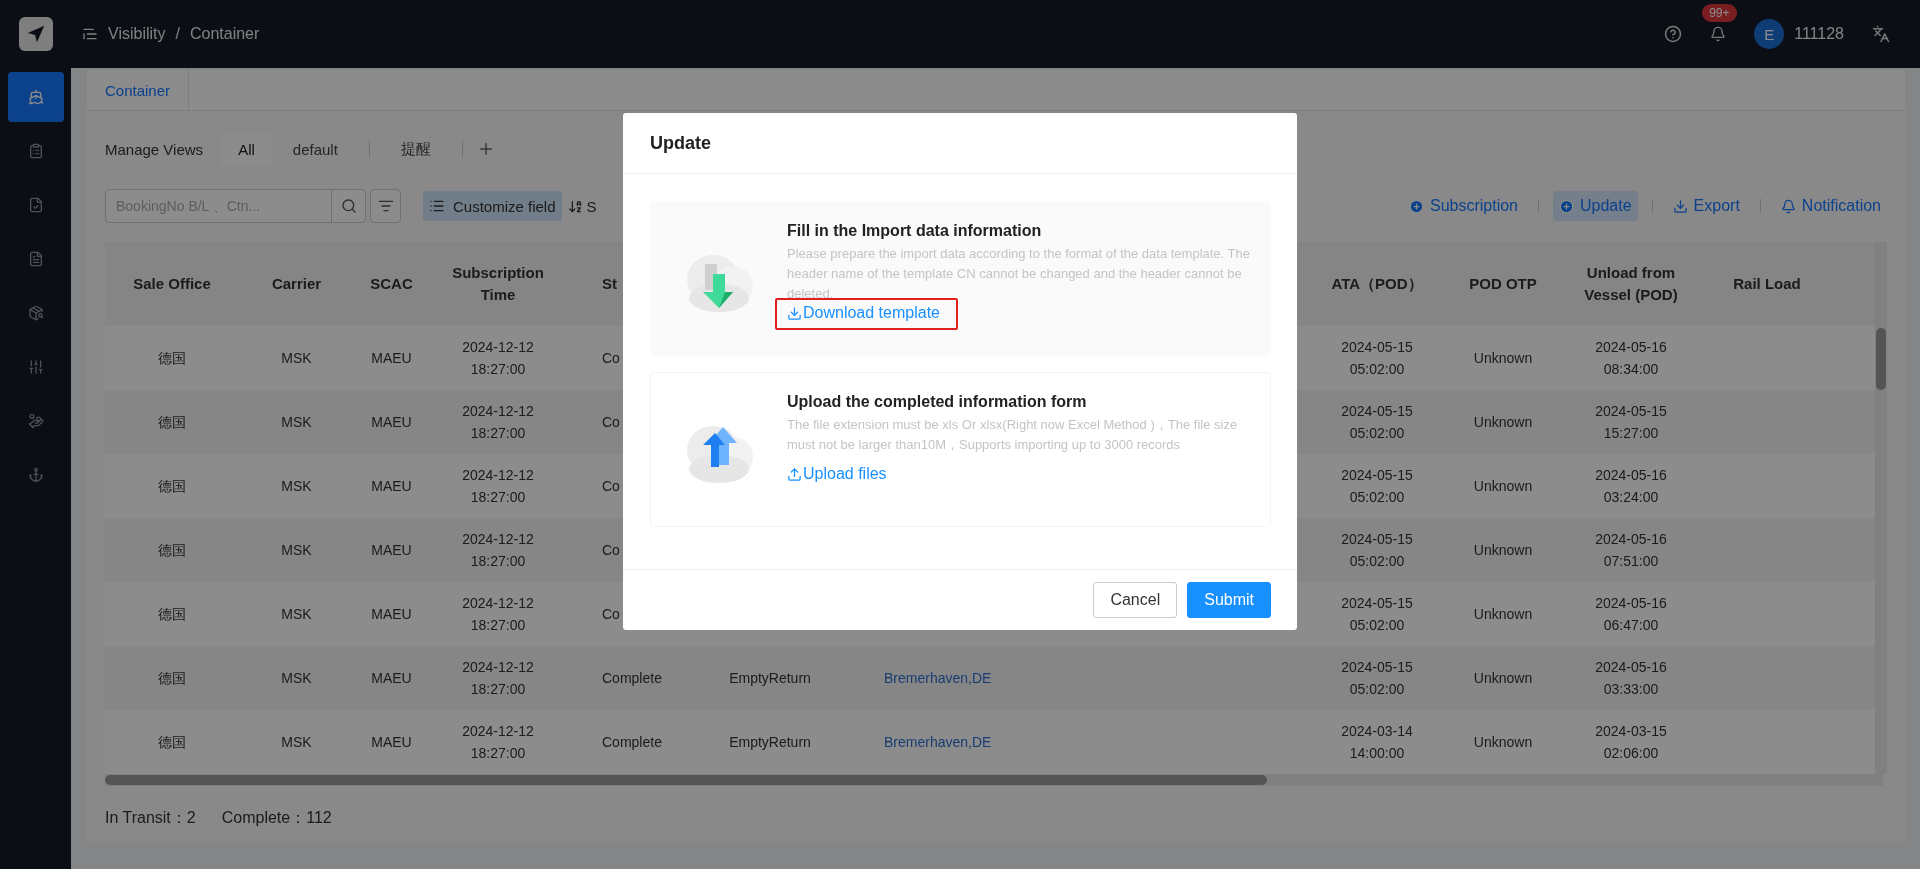 The image size is (1920, 869). Describe the element at coordinates (1881, 34) in the screenshot. I see `language-icon` at that location.